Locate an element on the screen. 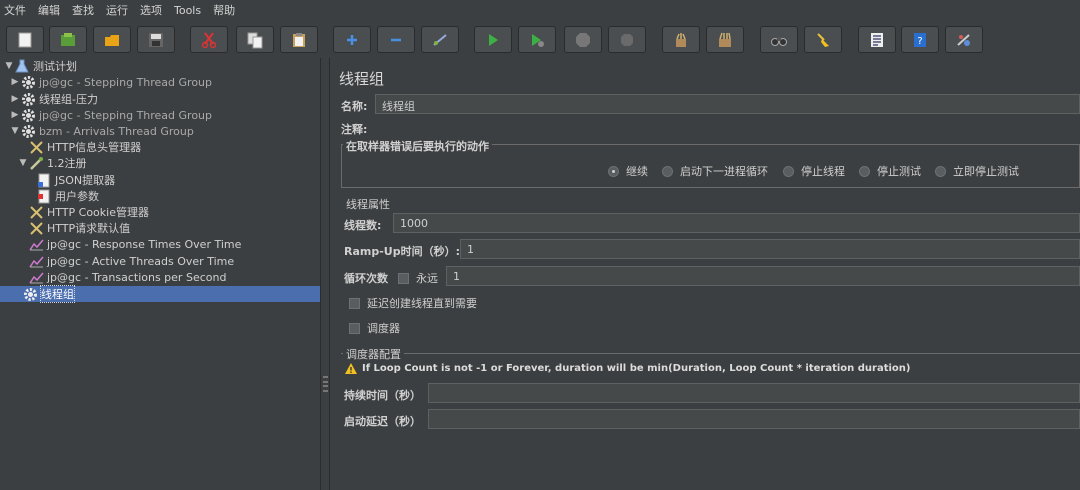  binoculars-icon is located at coordinates (779, 41).